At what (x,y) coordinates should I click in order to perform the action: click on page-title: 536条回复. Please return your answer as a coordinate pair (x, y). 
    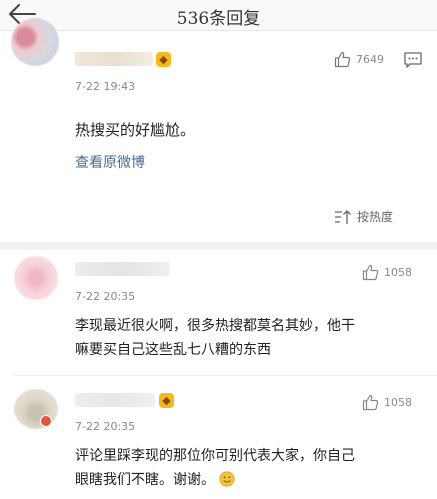
    Looking at the image, I should click on (218, 19).